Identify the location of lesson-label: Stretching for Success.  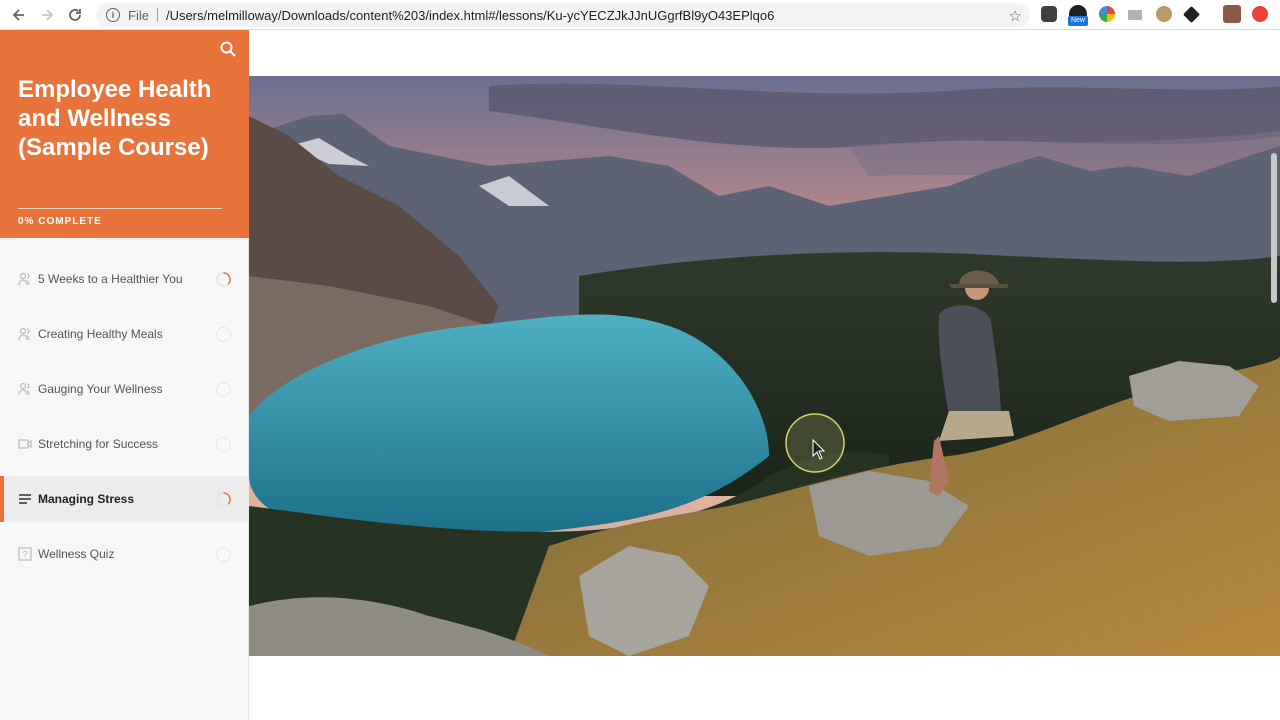
(98, 444).